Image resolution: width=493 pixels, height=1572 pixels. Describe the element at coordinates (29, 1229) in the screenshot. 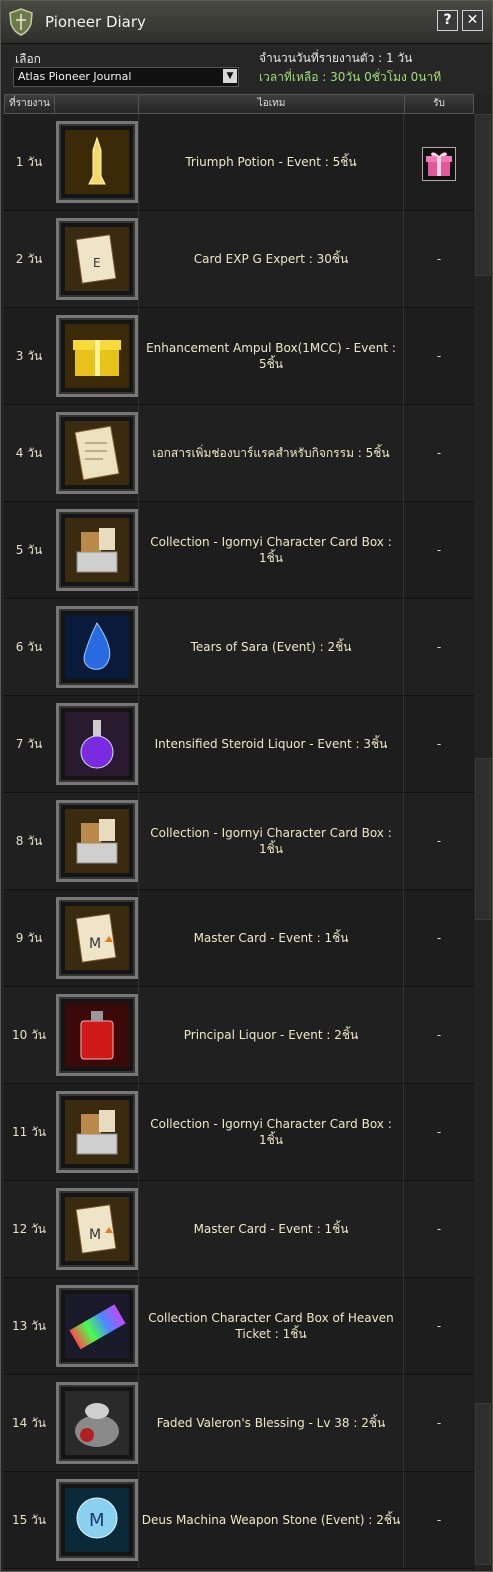

I see `day-cell: 12 วัน` at that location.